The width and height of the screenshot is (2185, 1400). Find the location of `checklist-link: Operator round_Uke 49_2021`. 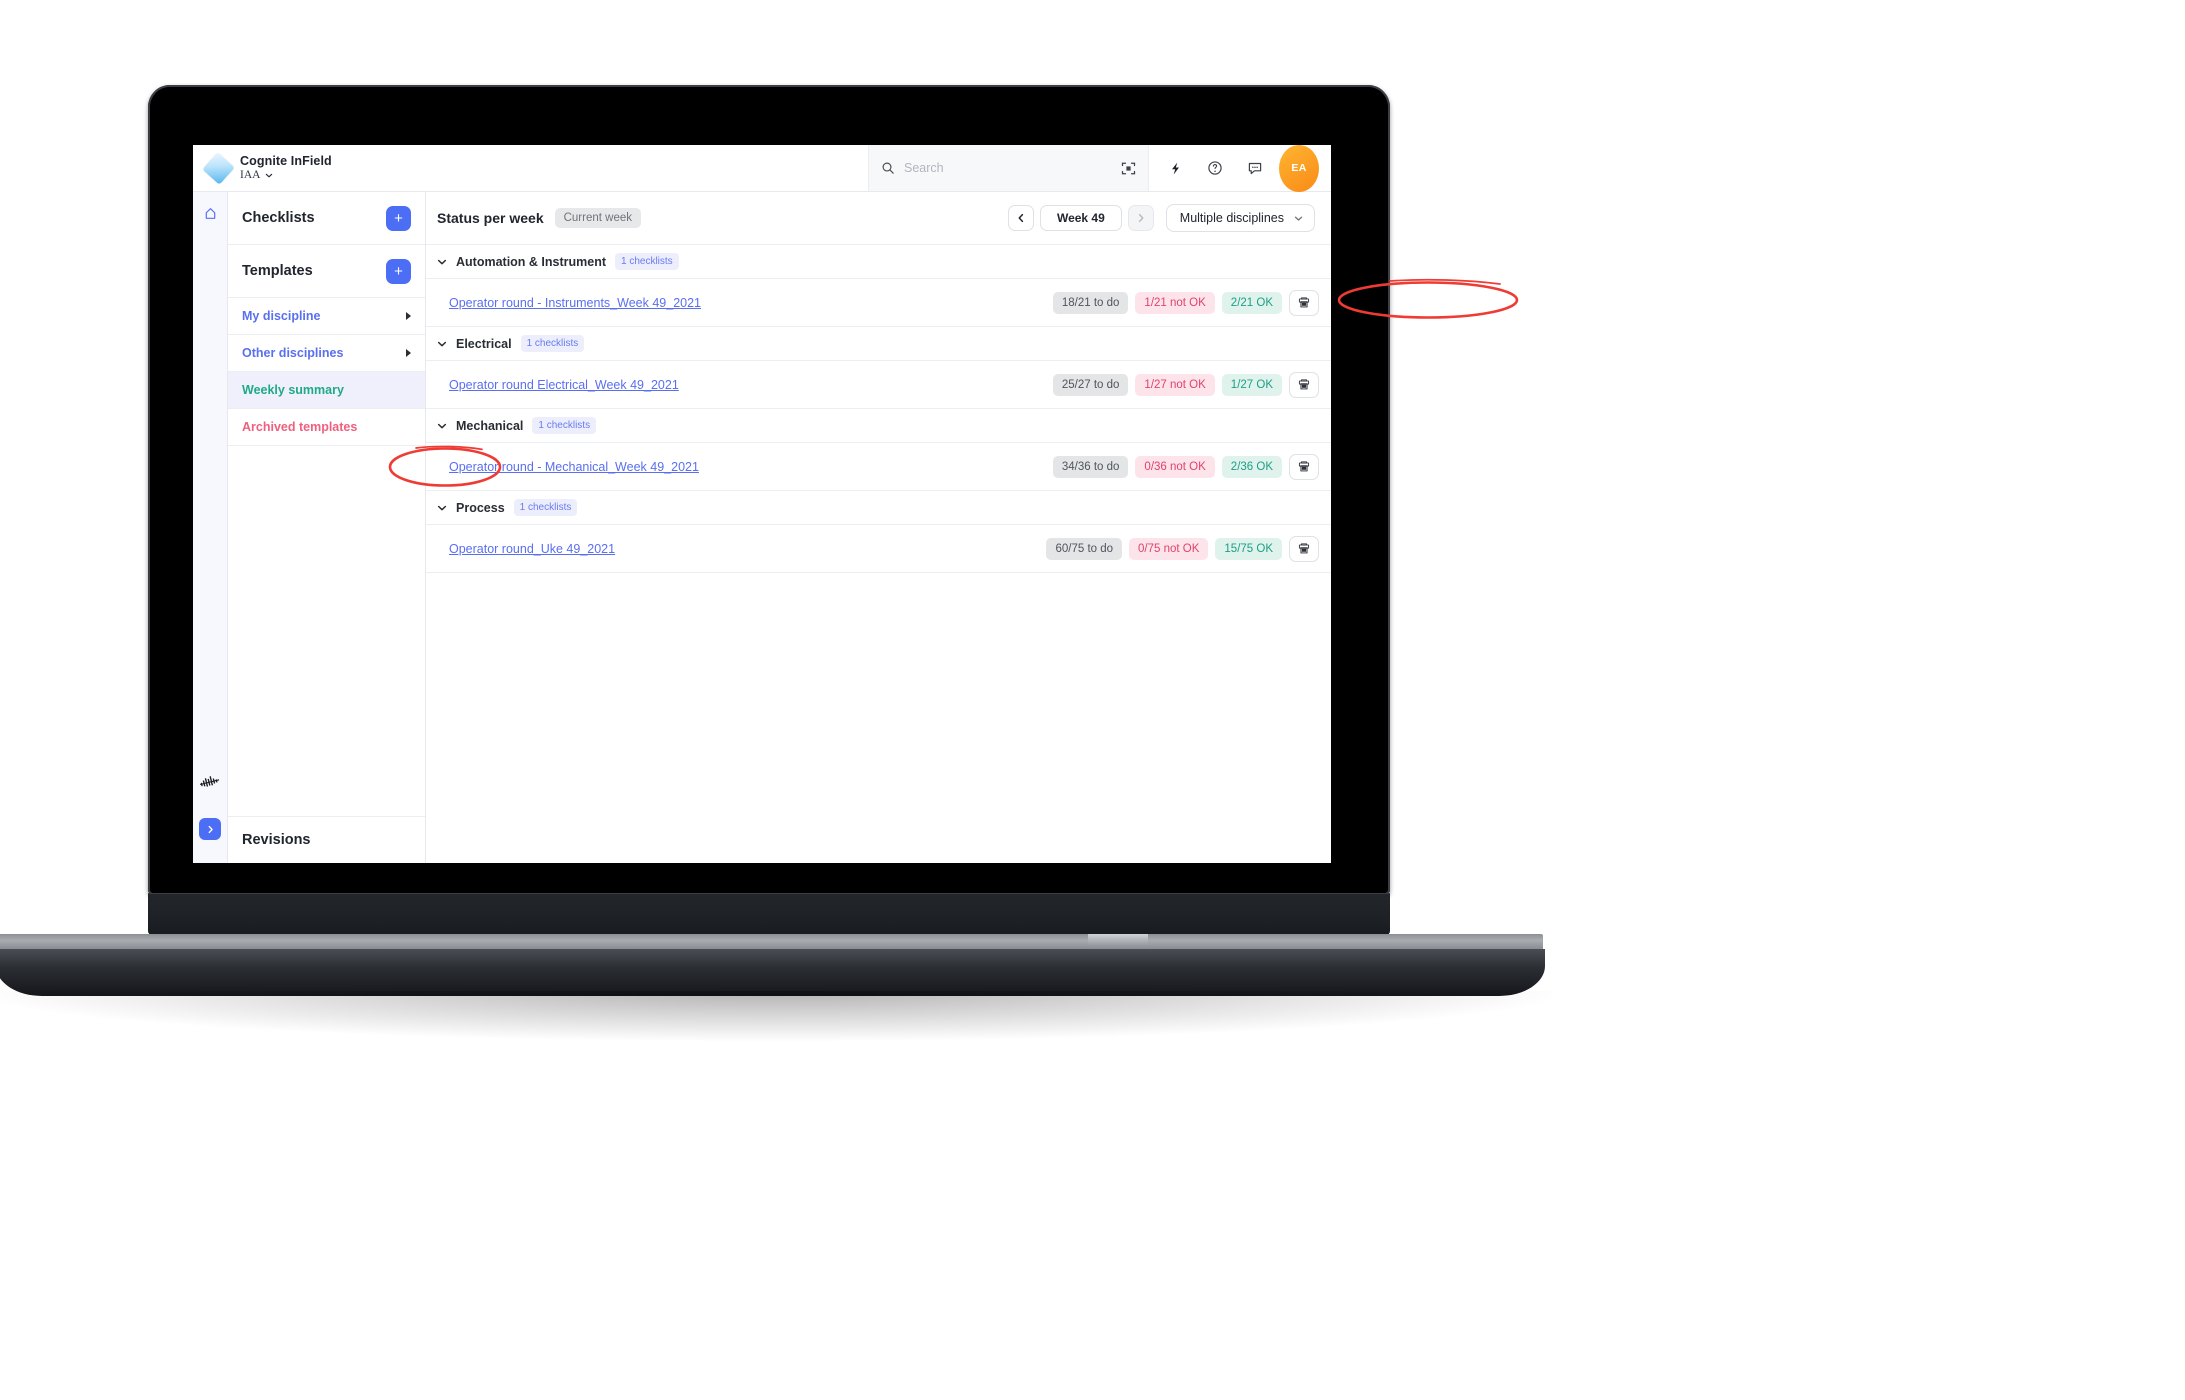

checklist-link: Operator round_Uke 49_2021 is located at coordinates (532, 549).